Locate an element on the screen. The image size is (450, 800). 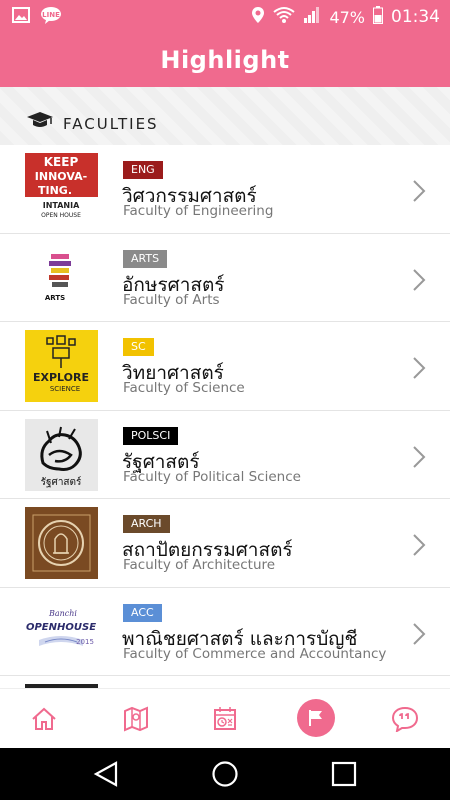
svg-text: OPEN HOUSE is located at coordinates (61, 215).